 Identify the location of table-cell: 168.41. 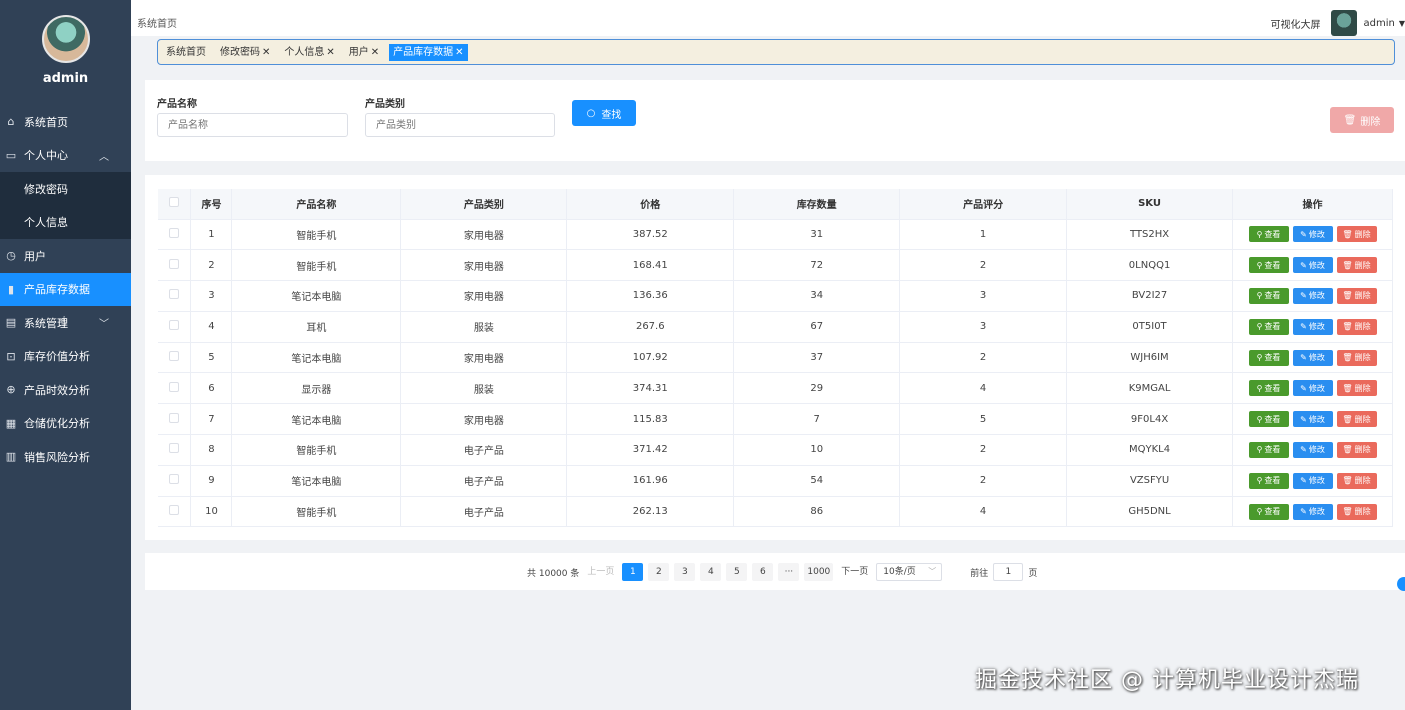
(650, 265).